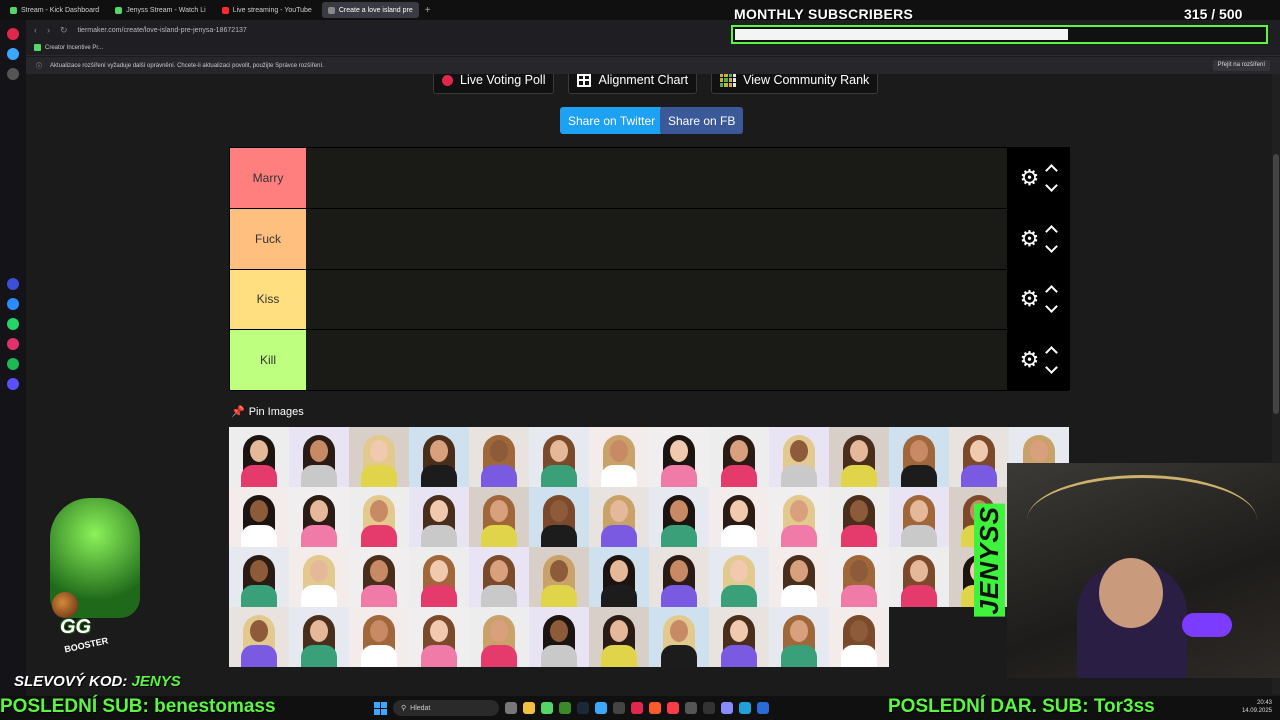  What do you see at coordinates (160, 10) in the screenshot?
I see `browser-tab: Jenyss Stream - Watch Li` at bounding box center [160, 10].